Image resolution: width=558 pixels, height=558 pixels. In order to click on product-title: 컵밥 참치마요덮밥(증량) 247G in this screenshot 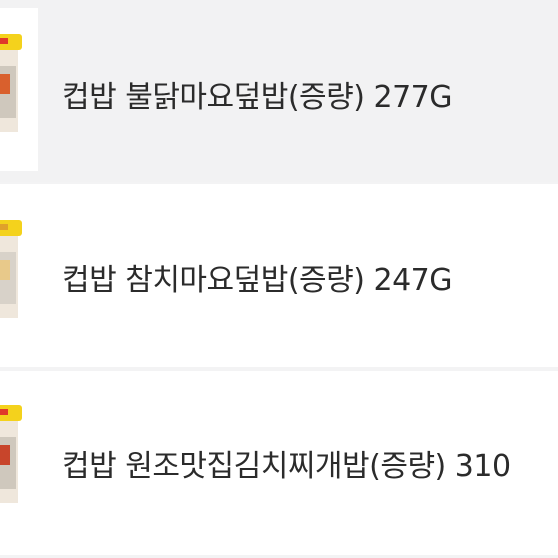, I will do `click(257, 277)`.